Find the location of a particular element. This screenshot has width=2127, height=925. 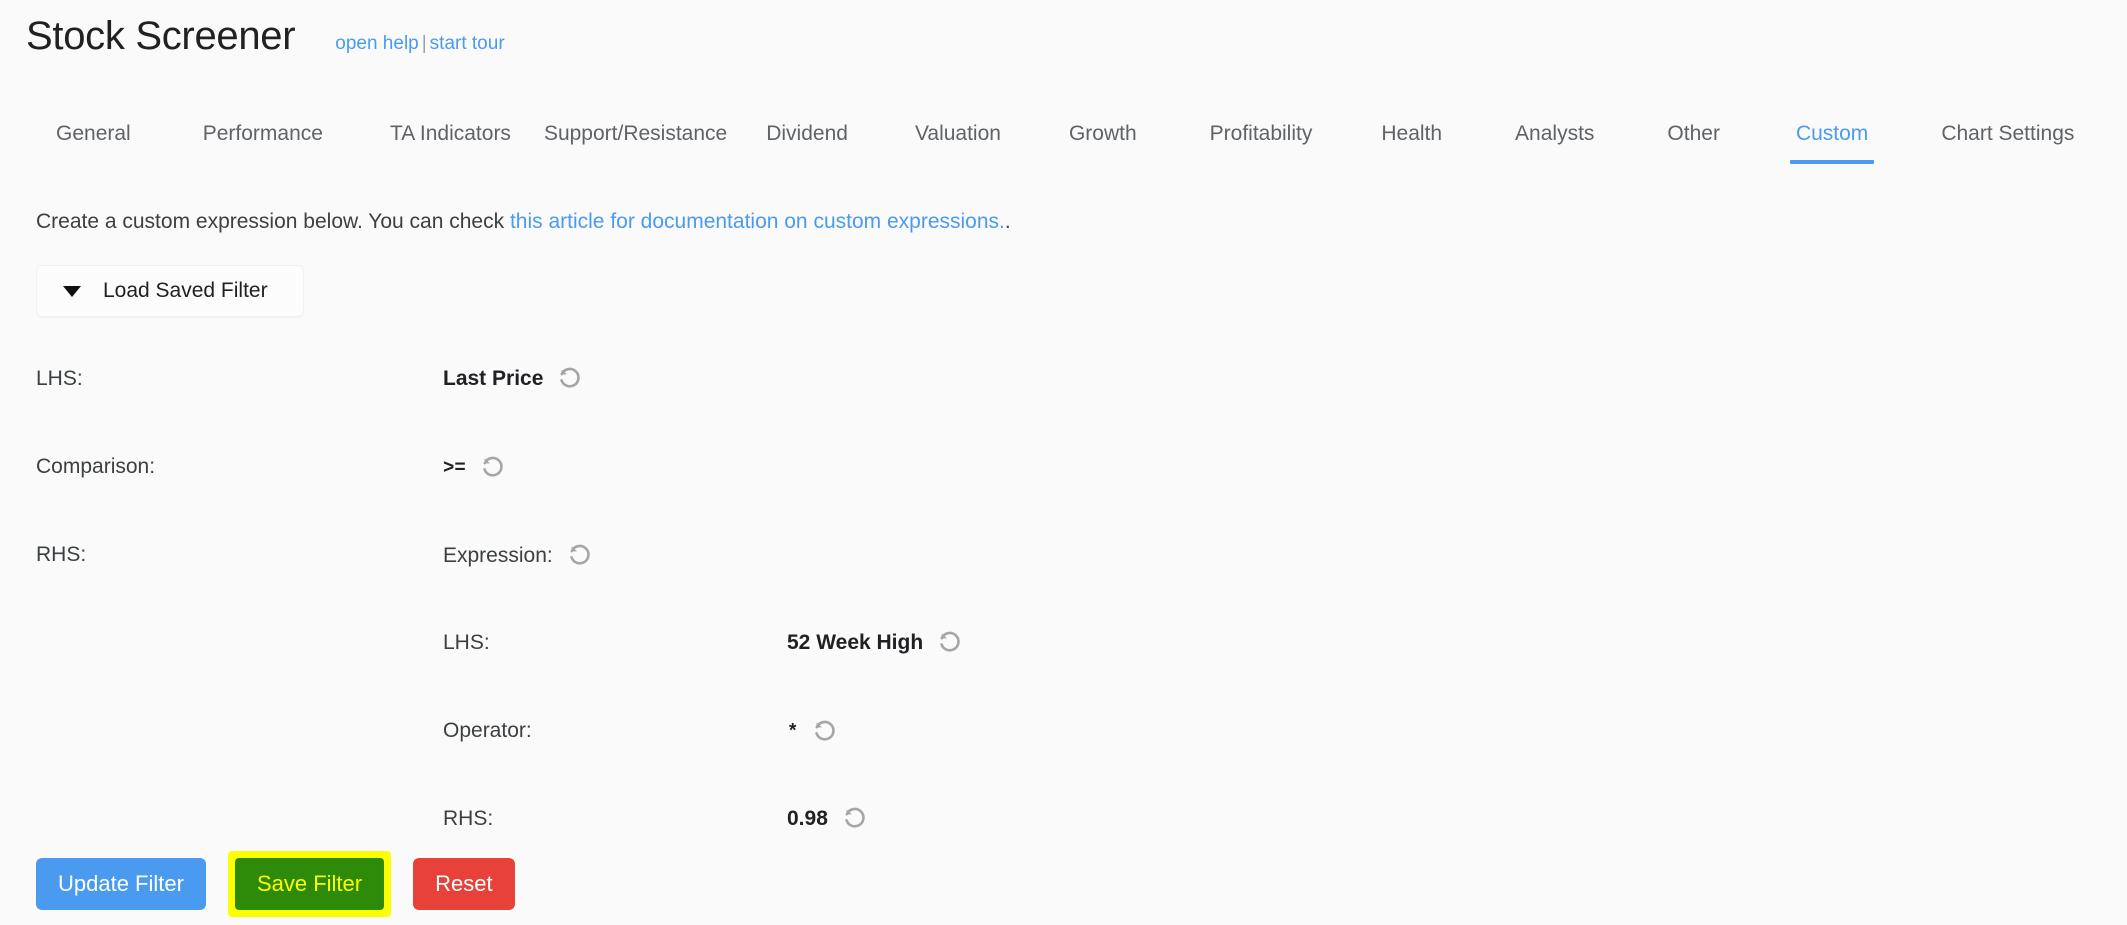

load-saved-filter-label: Load Saved Filter is located at coordinates (185, 290).